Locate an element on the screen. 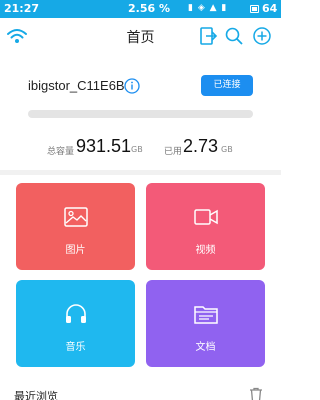 The image size is (320, 400). tile-music: 音乐 is located at coordinates (75, 323).